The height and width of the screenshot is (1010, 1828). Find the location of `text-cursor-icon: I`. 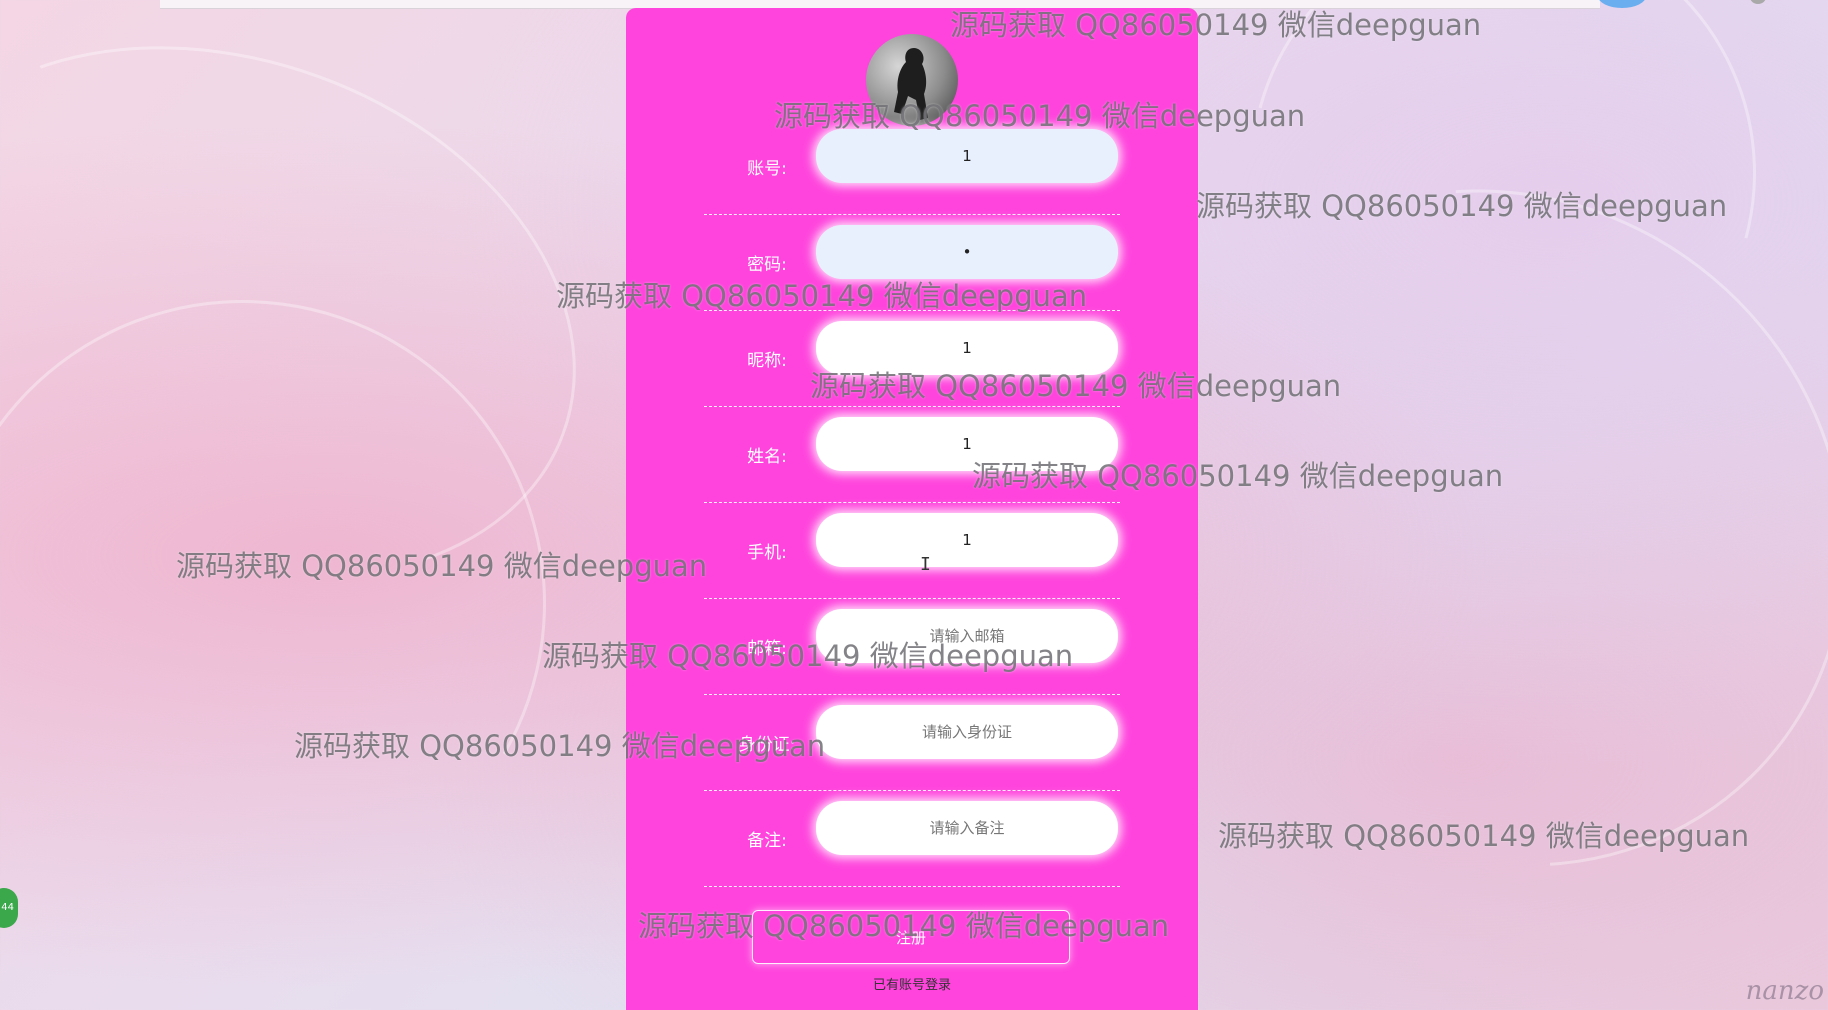

text-cursor-icon: I is located at coordinates (925, 564).